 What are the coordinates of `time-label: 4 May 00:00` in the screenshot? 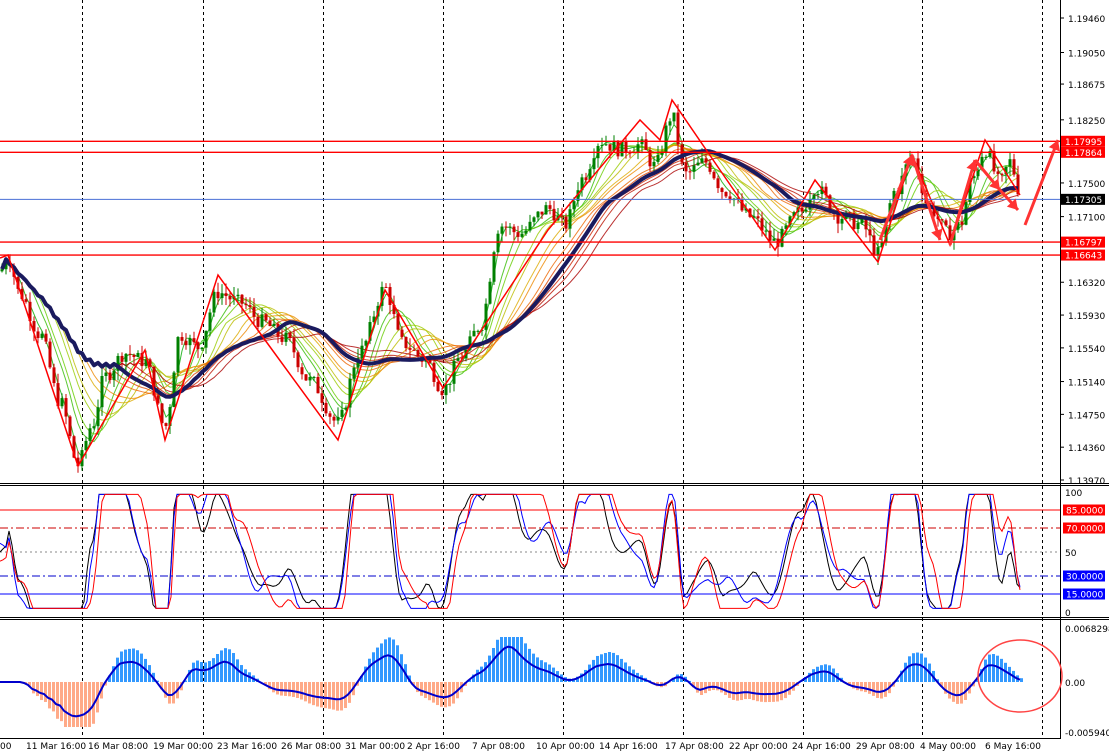 It's located at (948, 746).